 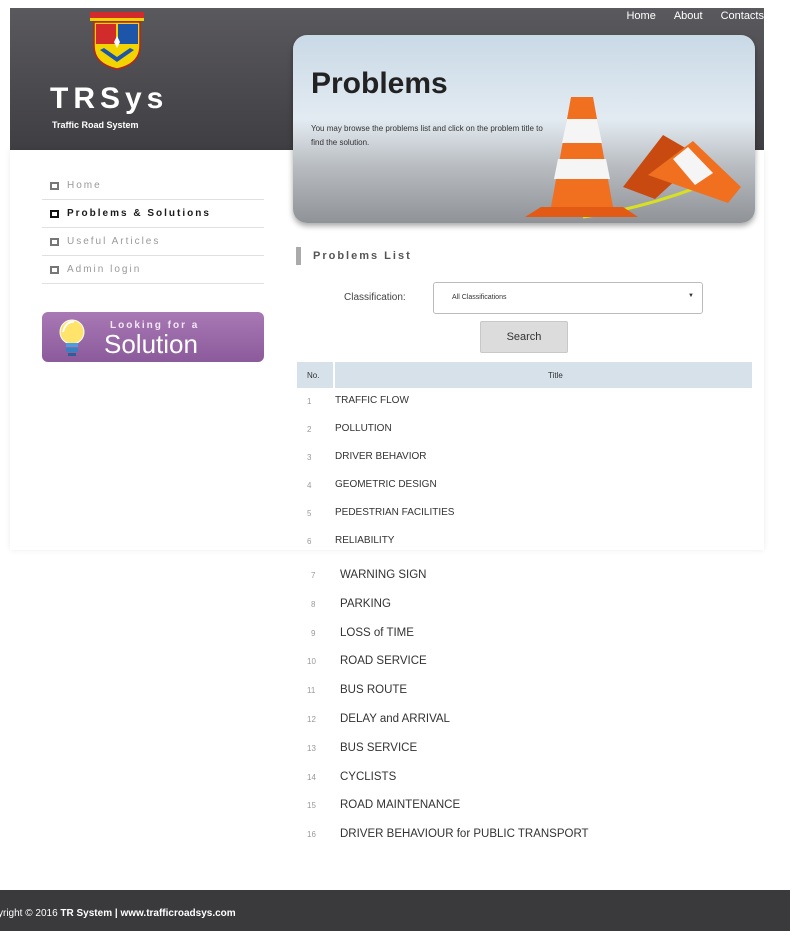 I want to click on problem-title-link: RELIABILITY, so click(x=364, y=540).